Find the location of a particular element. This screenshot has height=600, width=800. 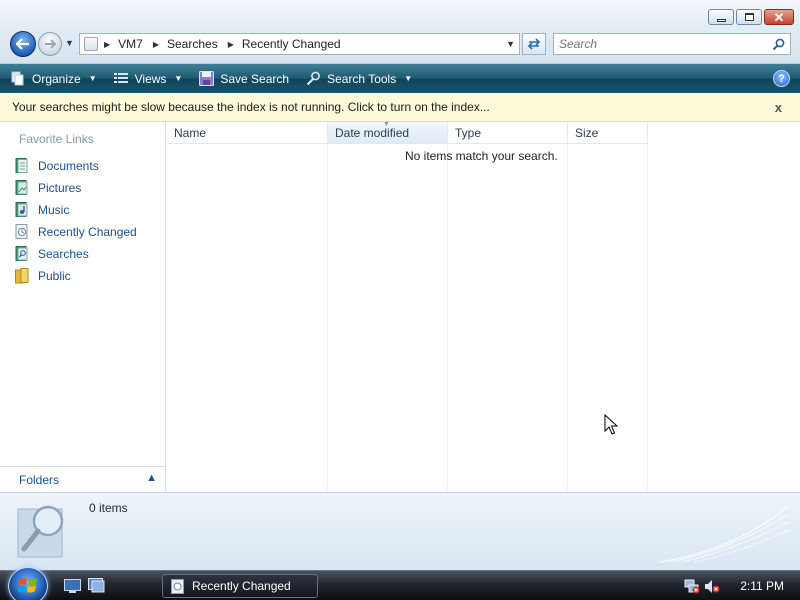

start-button is located at coordinates (28, 583).